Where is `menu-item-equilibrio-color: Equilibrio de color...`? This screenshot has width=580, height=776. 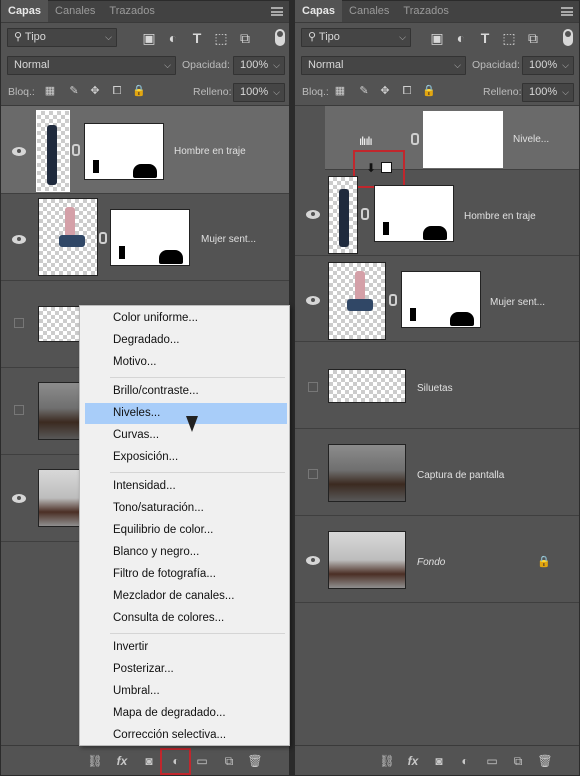 menu-item-equilibrio-color: Equilibrio de color... is located at coordinates (186, 530).